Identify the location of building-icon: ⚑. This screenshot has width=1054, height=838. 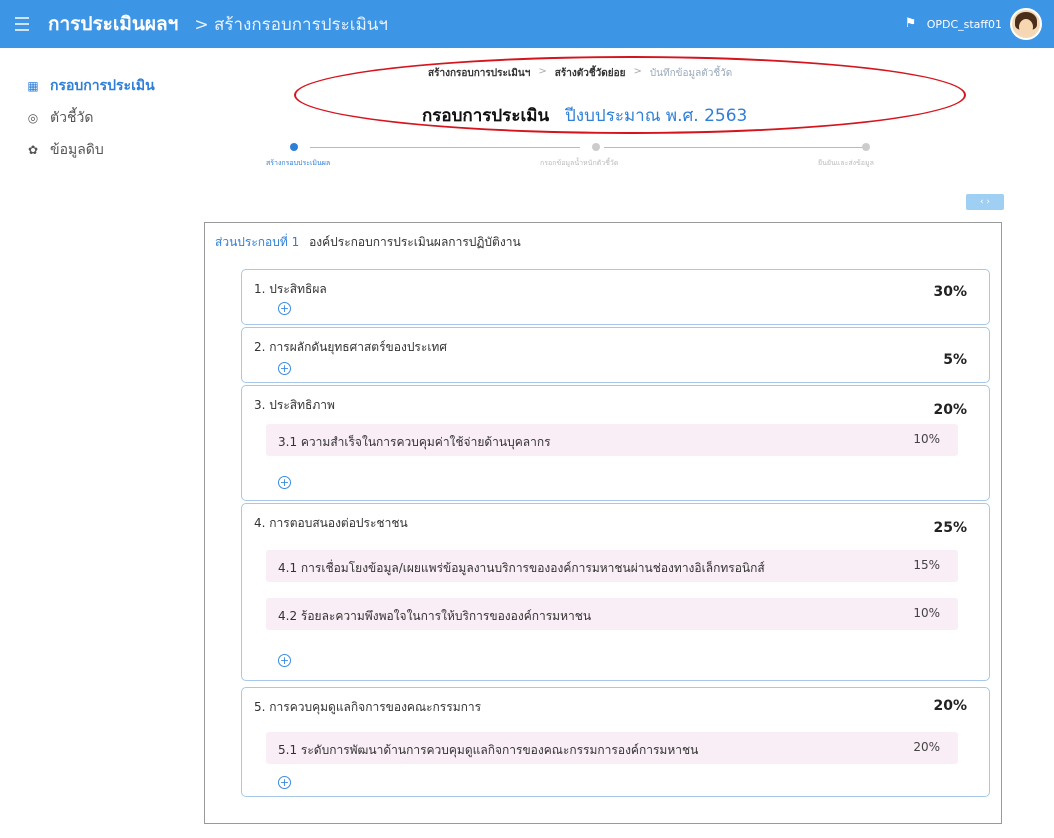
(910, 23).